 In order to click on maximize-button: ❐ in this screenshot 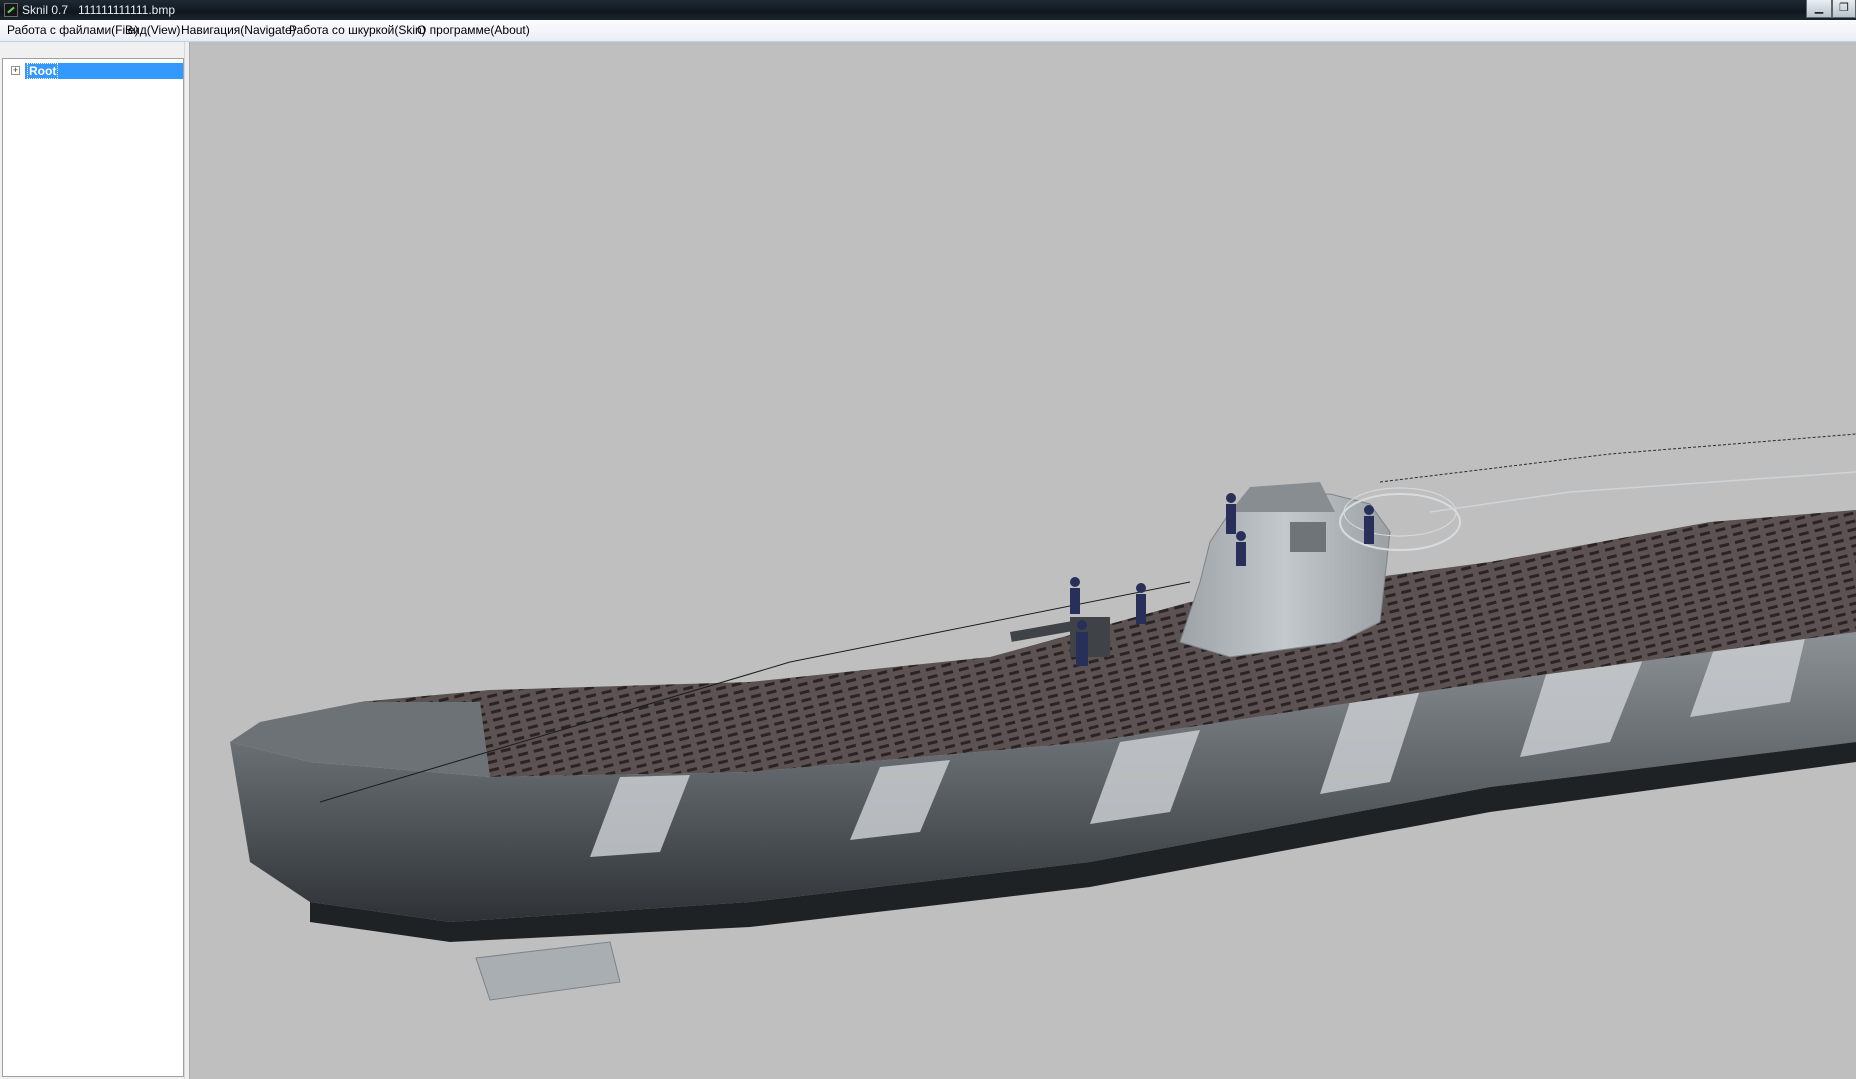, I will do `click(1844, 9)`.